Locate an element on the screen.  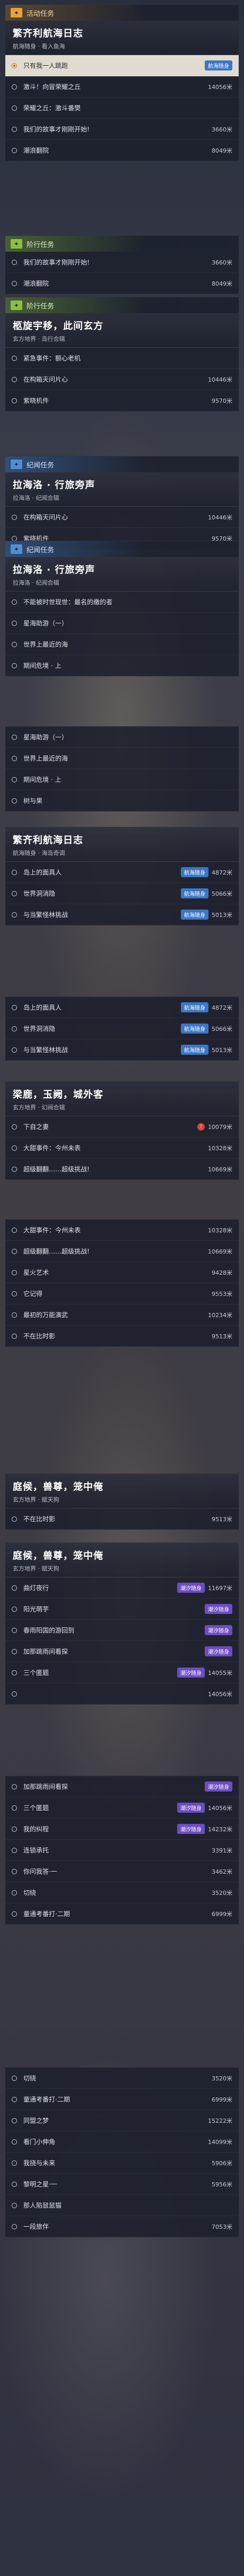
quest-distance: 6999米 is located at coordinates (222, 1914).